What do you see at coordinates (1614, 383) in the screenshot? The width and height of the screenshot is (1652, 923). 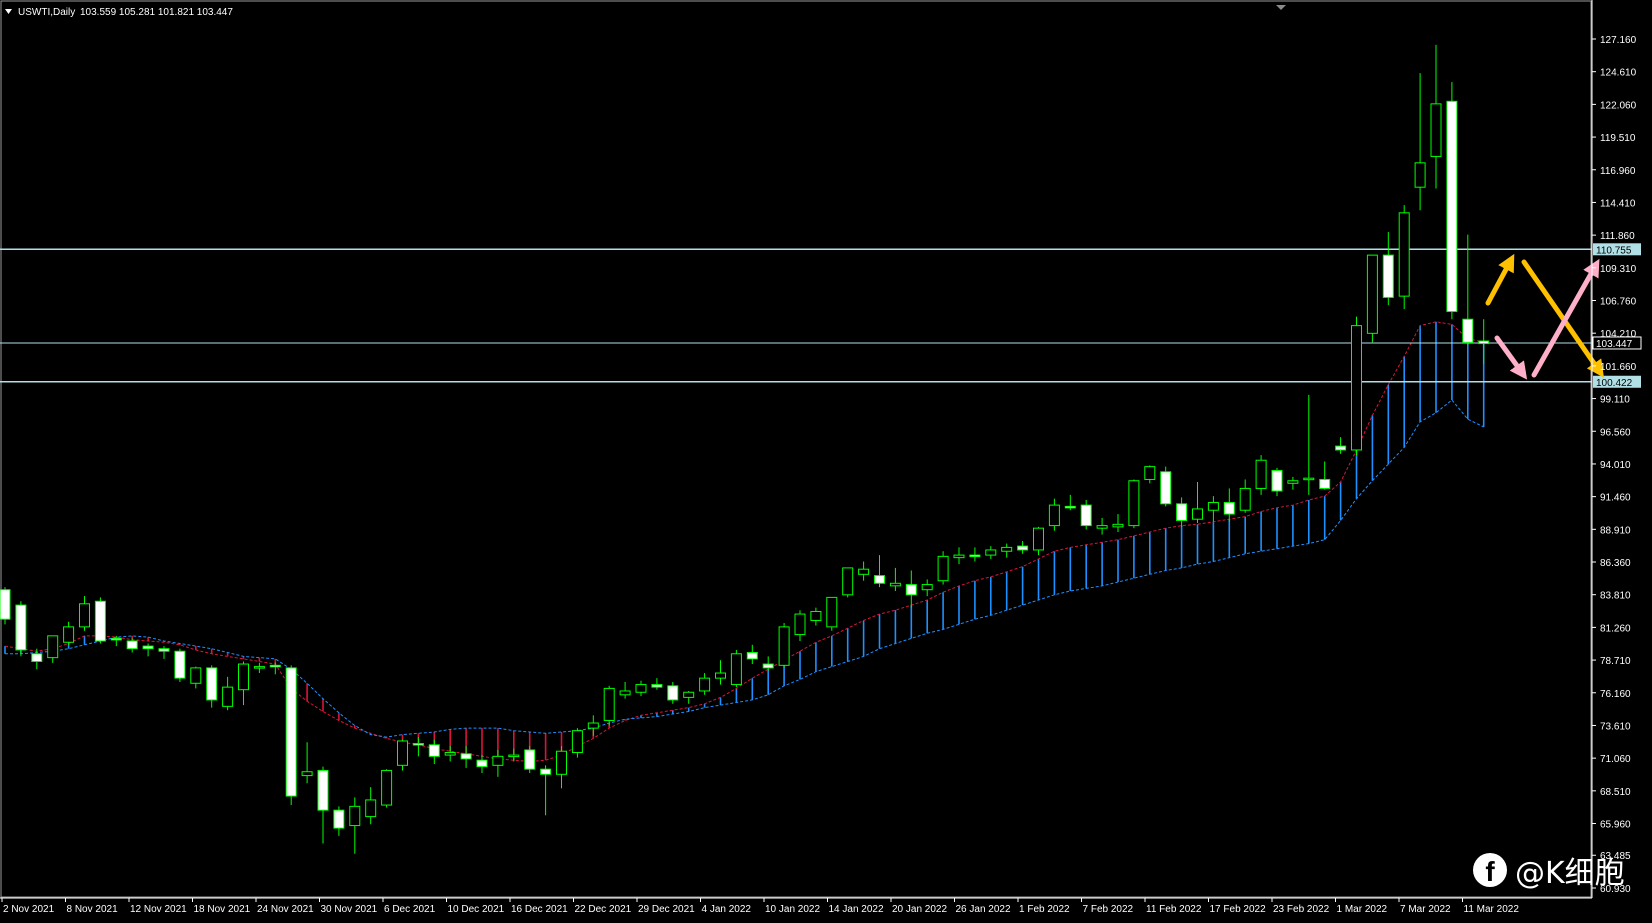 I see `level-price-label: 100.422` at bounding box center [1614, 383].